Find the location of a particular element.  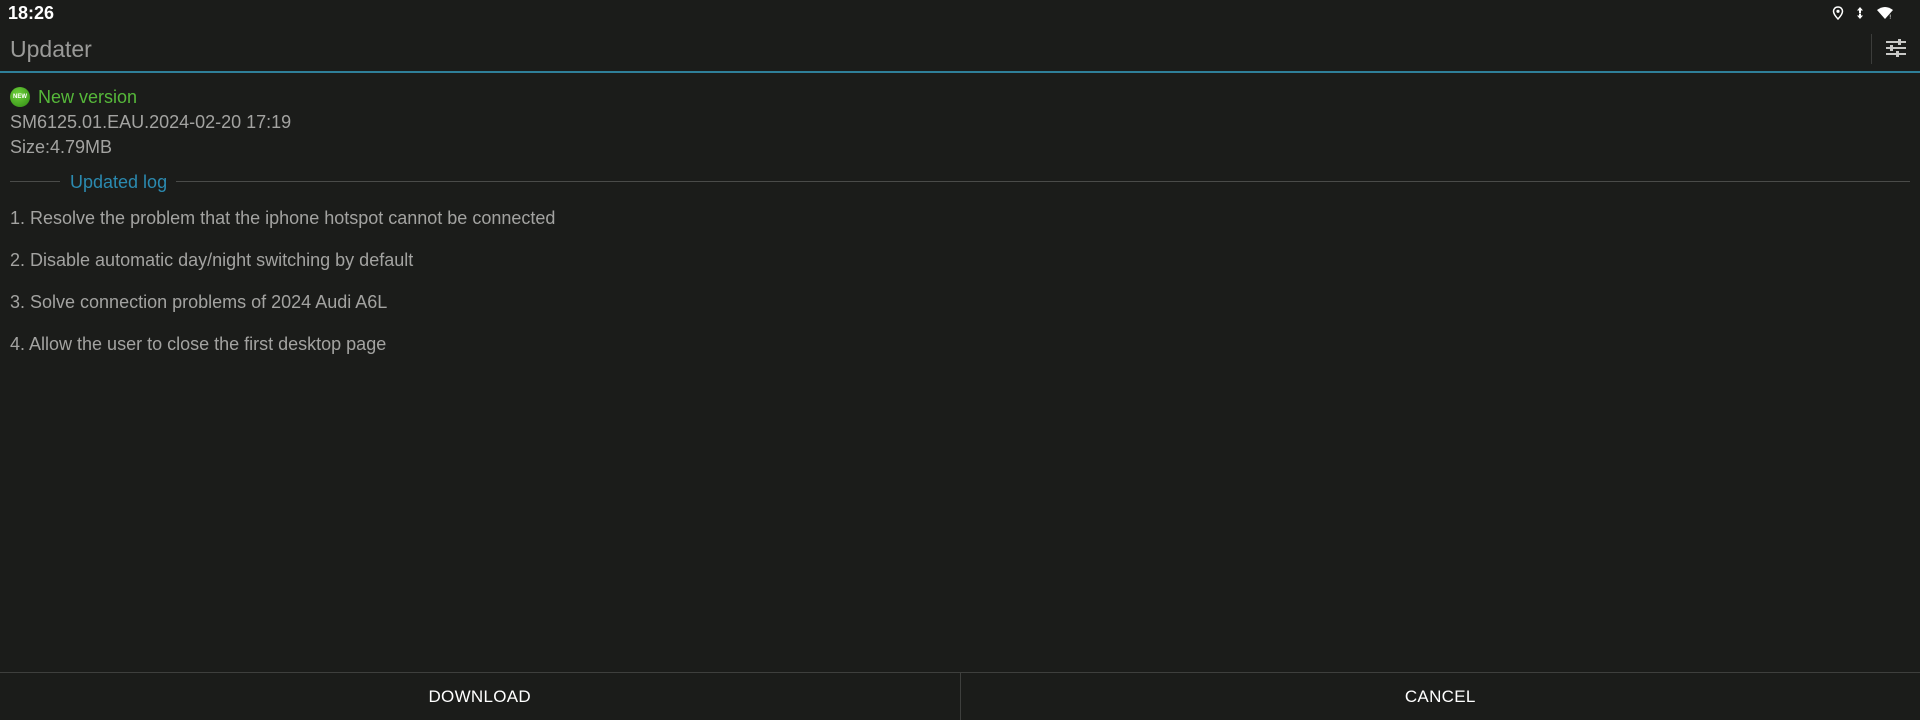

app-title: Updater is located at coordinates (51, 49).